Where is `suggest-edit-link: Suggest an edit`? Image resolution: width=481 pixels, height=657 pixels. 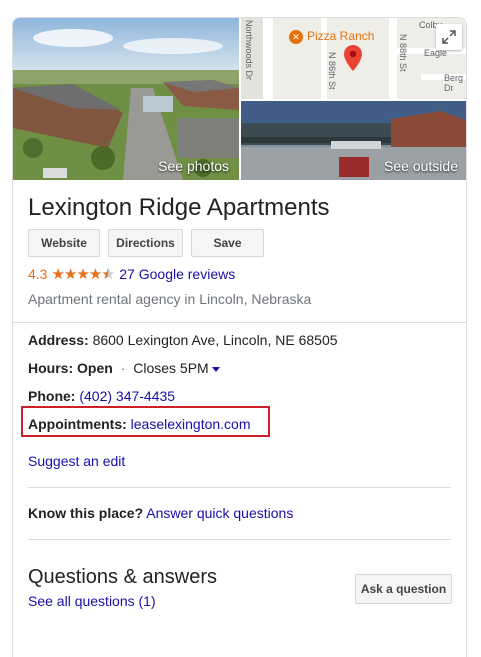
suggest-edit-link: Suggest an edit is located at coordinates (76, 461).